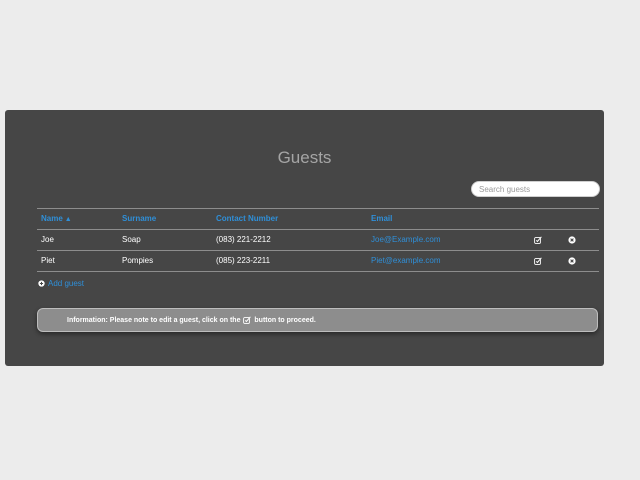 The image size is (640, 480). What do you see at coordinates (247, 219) in the screenshot?
I see `column-header-contact: Contact Number` at bounding box center [247, 219].